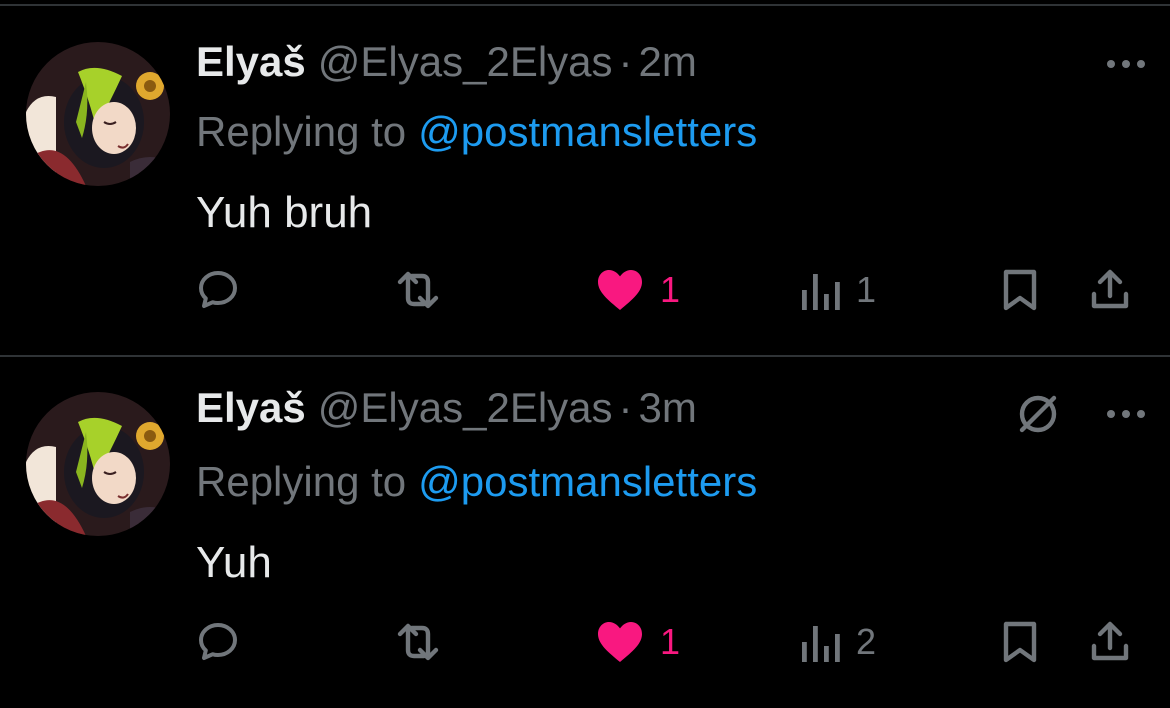 Image resolution: width=1170 pixels, height=708 pixels. What do you see at coordinates (668, 62) in the screenshot?
I see `timestamp: 2m` at bounding box center [668, 62].